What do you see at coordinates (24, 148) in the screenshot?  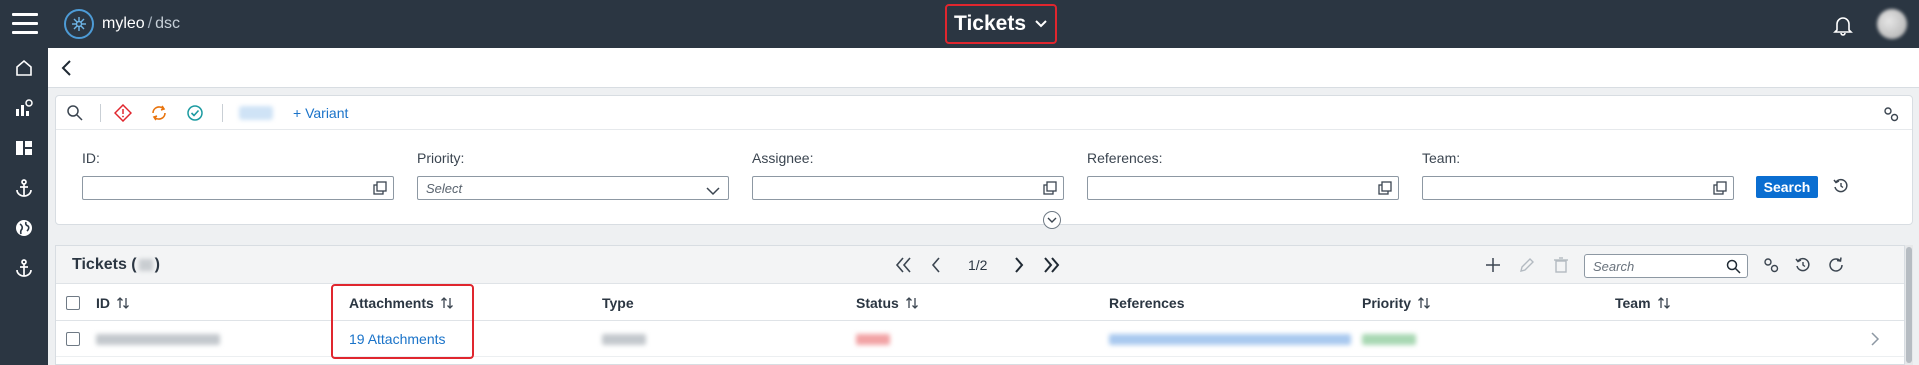 I see `dashboard-icon` at bounding box center [24, 148].